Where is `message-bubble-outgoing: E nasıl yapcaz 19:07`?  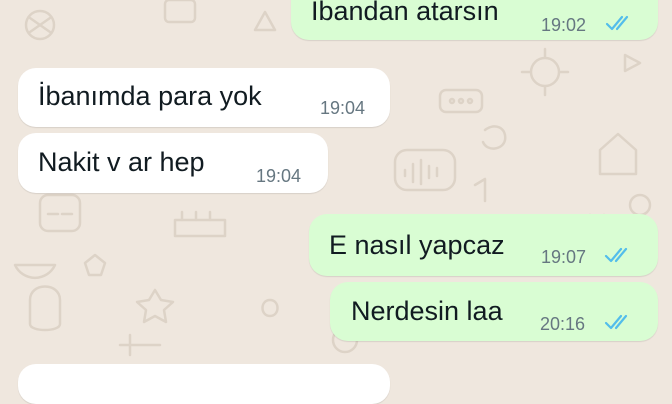
message-bubble-outgoing: E nasıl yapcaz 19:07 is located at coordinates (483, 245).